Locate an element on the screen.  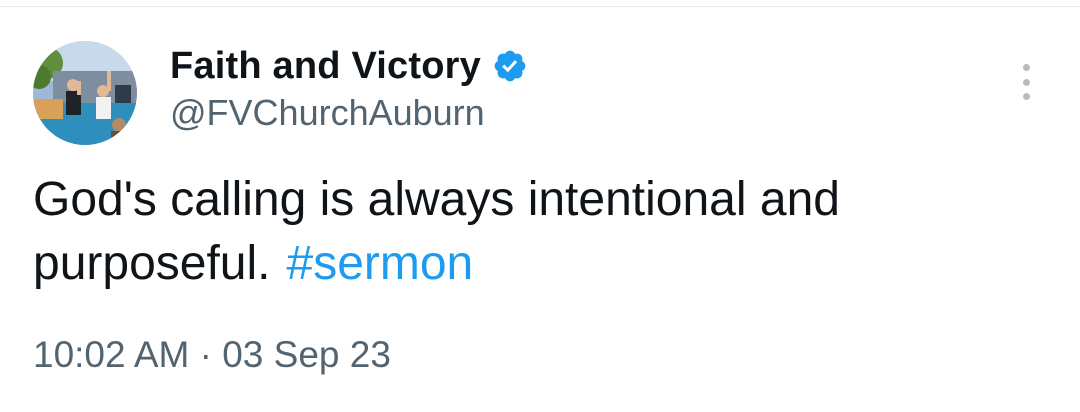
author-handle: @FVChurchAuburn is located at coordinates (327, 113).